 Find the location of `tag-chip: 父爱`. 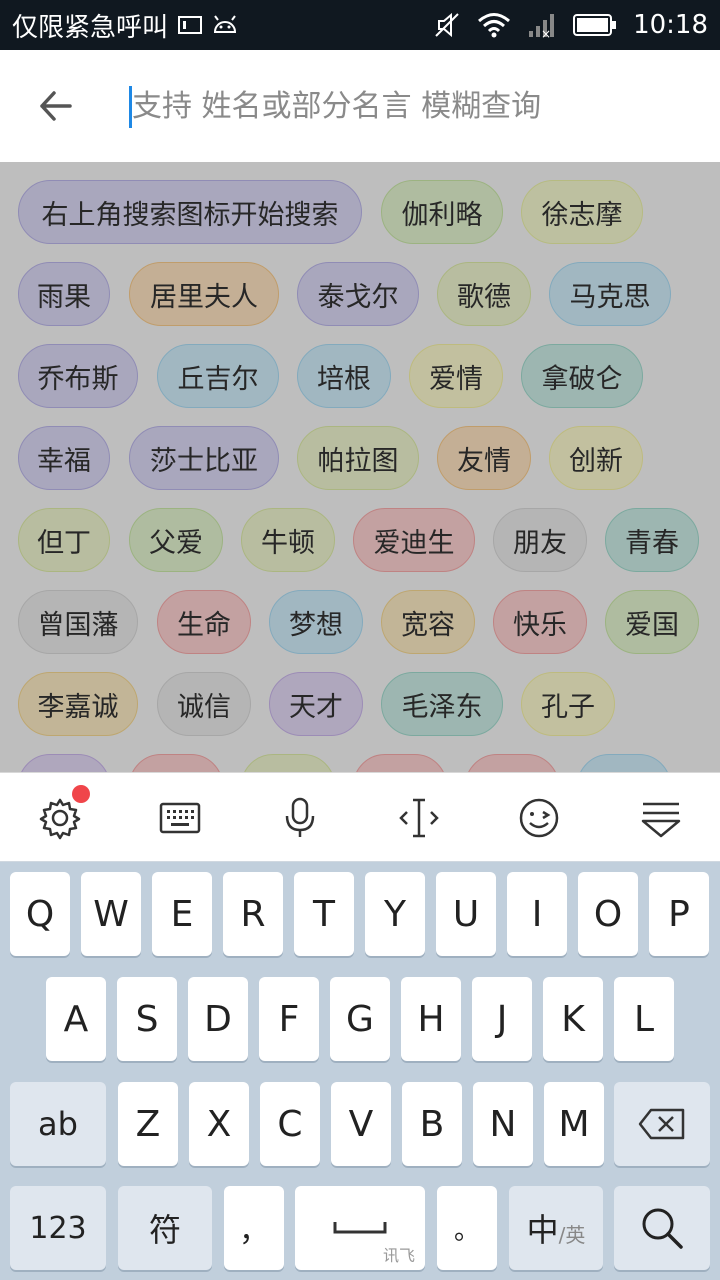

tag-chip: 父爱 is located at coordinates (176, 540).